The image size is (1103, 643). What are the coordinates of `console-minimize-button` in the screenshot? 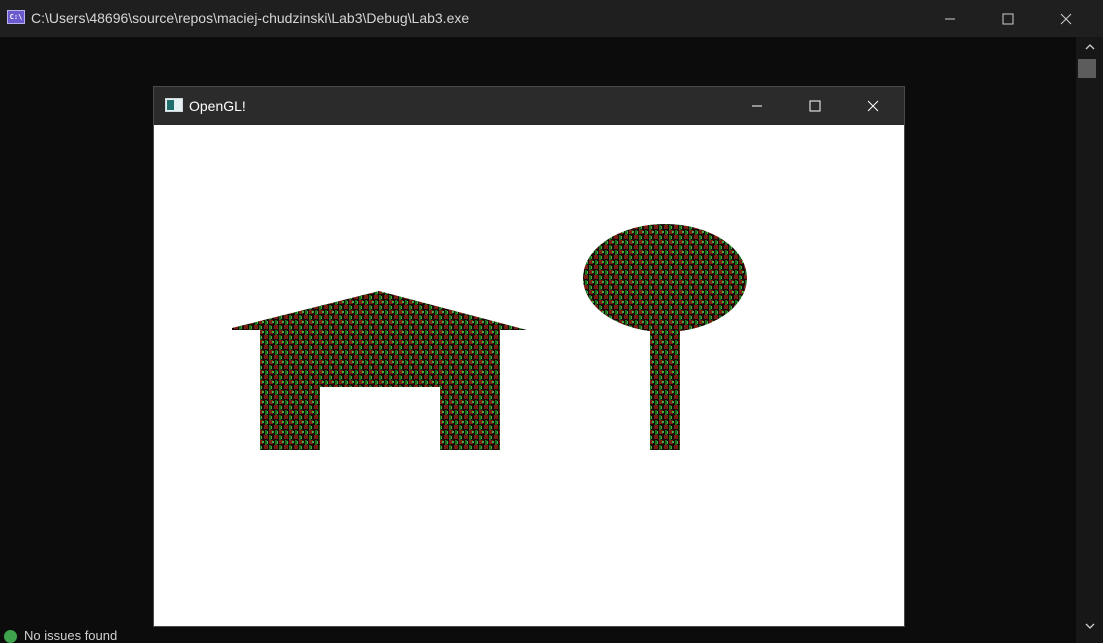 It's located at (950, 18).